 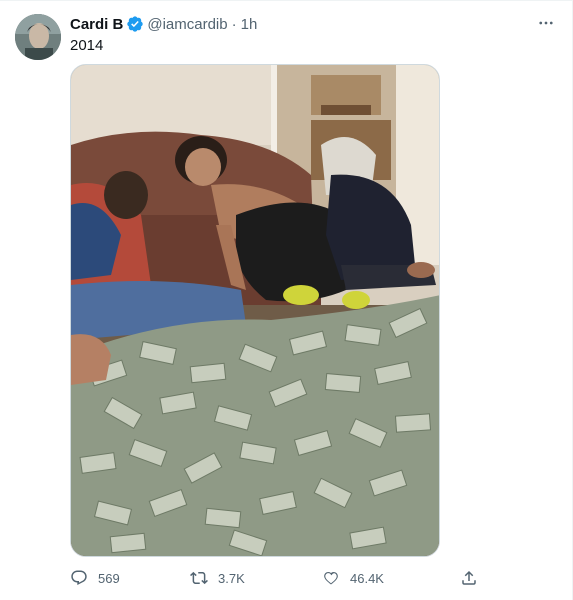 I want to click on like-button: 46.4K, so click(x=353, y=578).